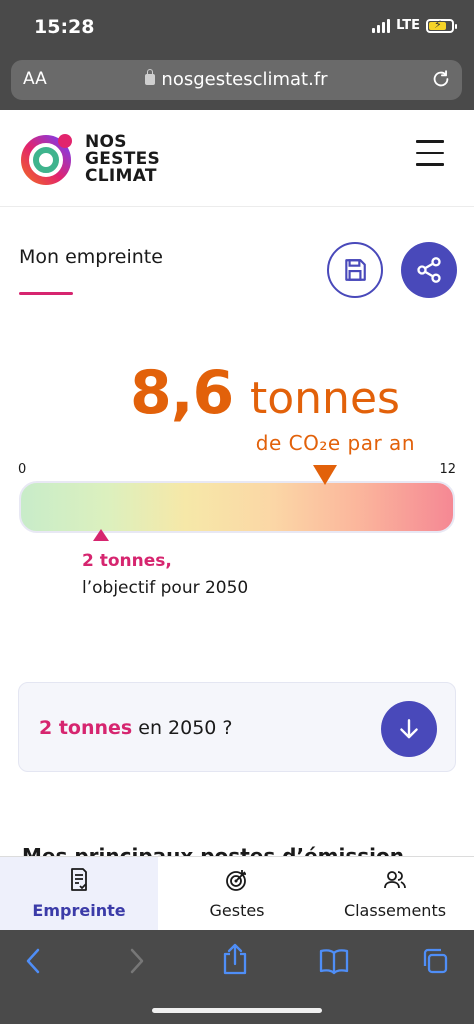  I want to click on card-rest: en 2050 ?, so click(182, 728).